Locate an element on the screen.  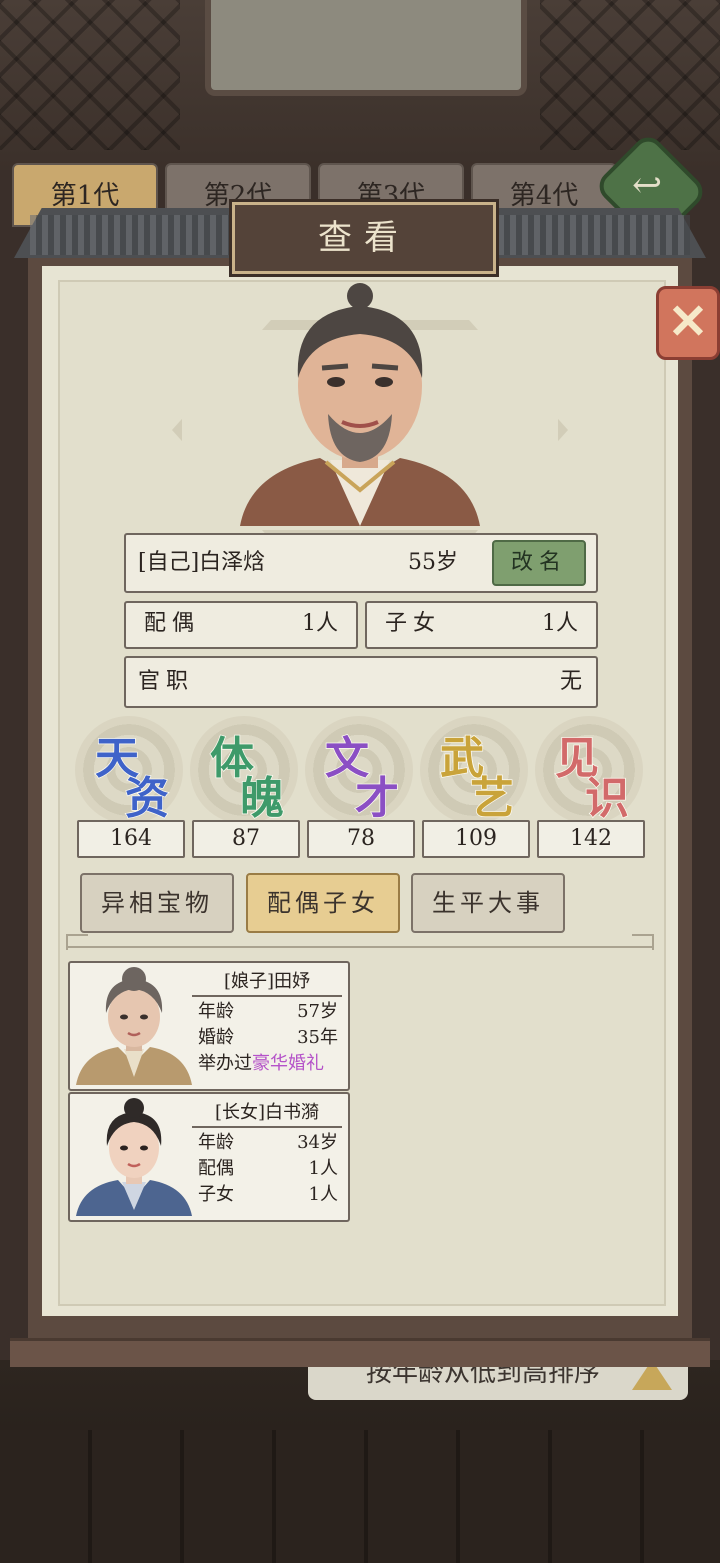
office-row: 官职 无 is located at coordinates (361, 682).